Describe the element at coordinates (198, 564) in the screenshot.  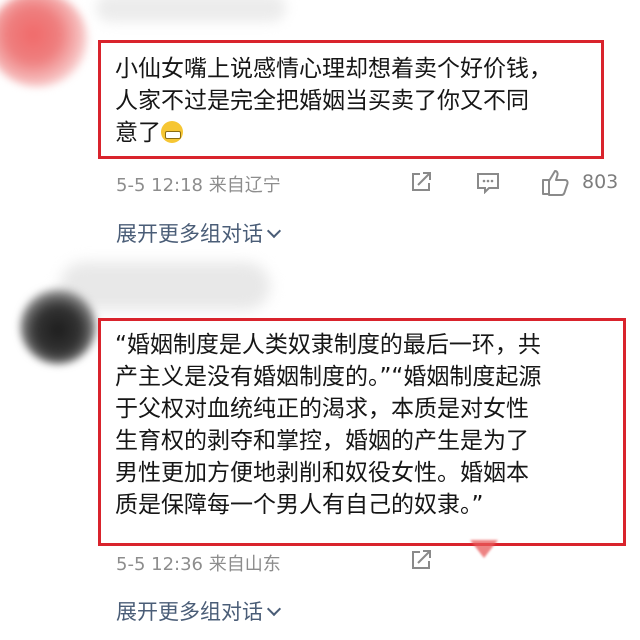
I see `comment-timestamp-location: 5-5 12:36 来自山东` at that location.